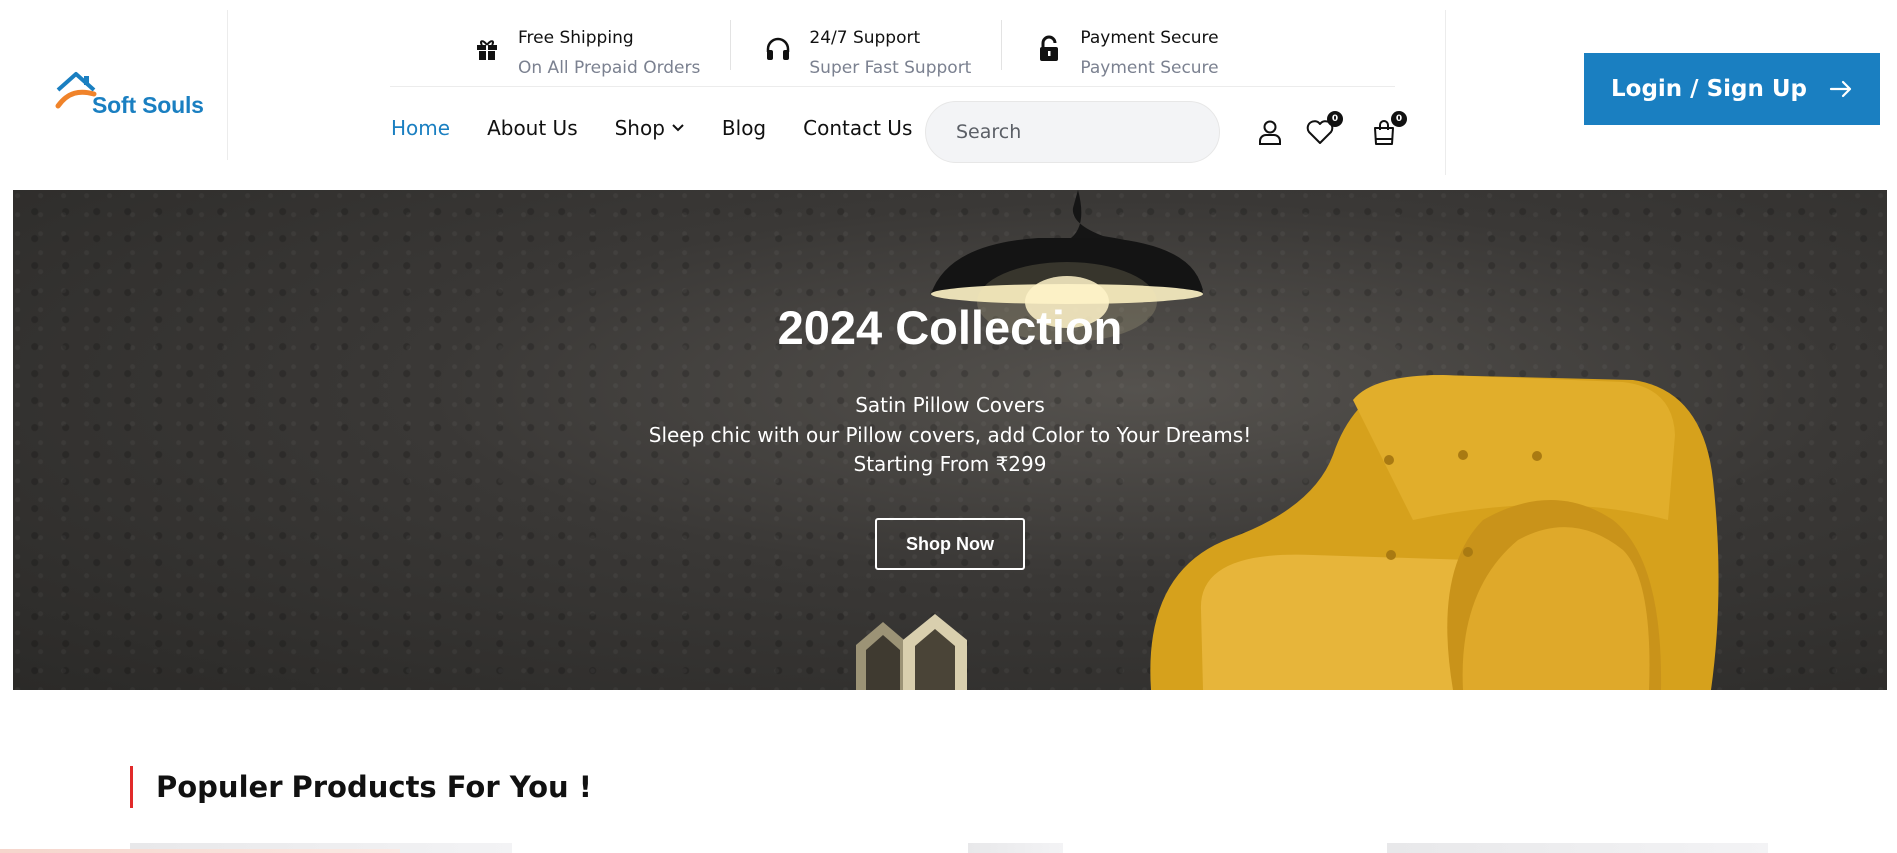 The image size is (1897, 853). What do you see at coordinates (950, 464) in the screenshot?
I see `hero-price: Starting From ₹299` at bounding box center [950, 464].